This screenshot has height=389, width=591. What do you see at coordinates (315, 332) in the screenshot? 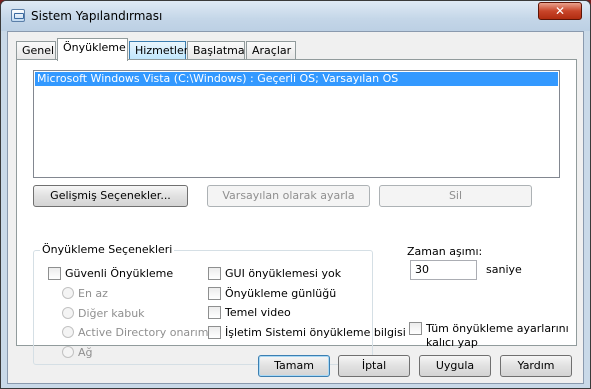
I see `os-boot-info-label: İşletim Sistemi önyükleme bilgisi` at bounding box center [315, 332].